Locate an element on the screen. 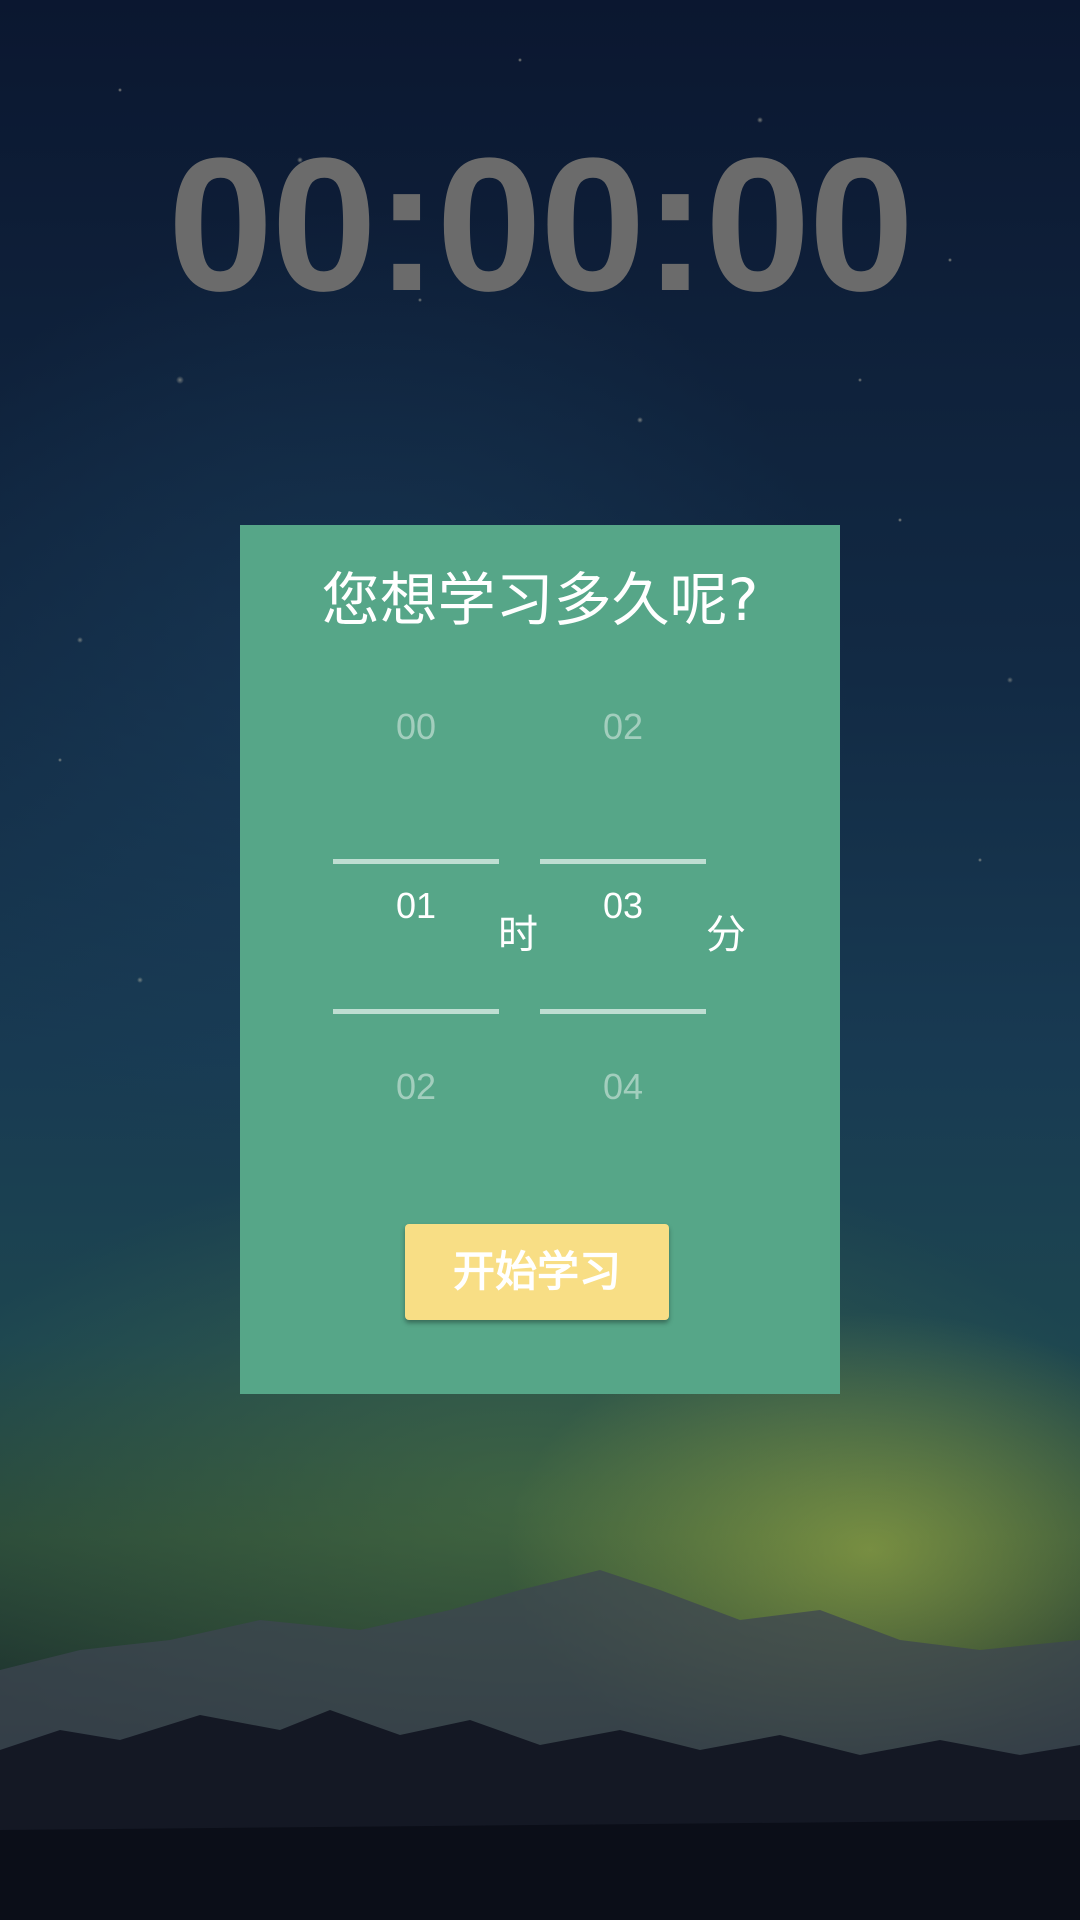 The width and height of the screenshot is (1080, 1920). minute-option-prev: 02 is located at coordinates (623, 727).